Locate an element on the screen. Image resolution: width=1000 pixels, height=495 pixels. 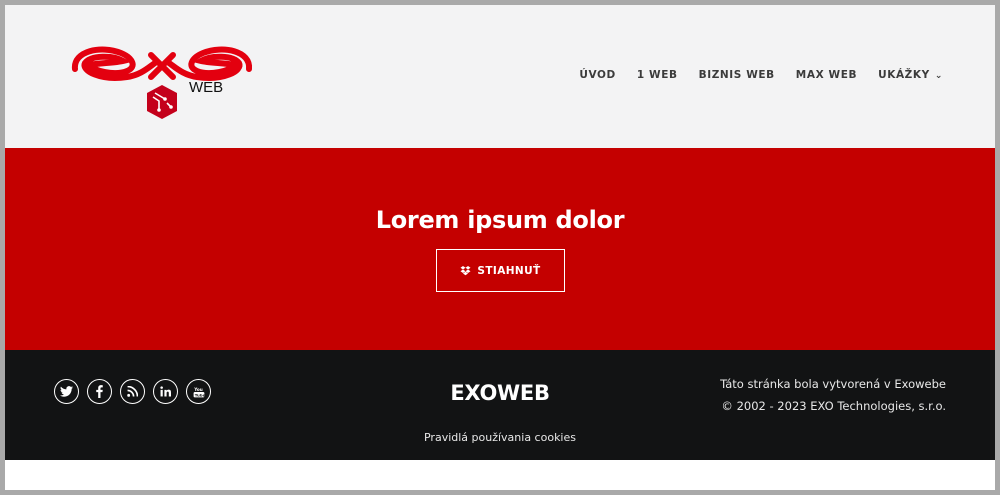
nav-item-uvod: ÚVOD is located at coordinates (597, 75).